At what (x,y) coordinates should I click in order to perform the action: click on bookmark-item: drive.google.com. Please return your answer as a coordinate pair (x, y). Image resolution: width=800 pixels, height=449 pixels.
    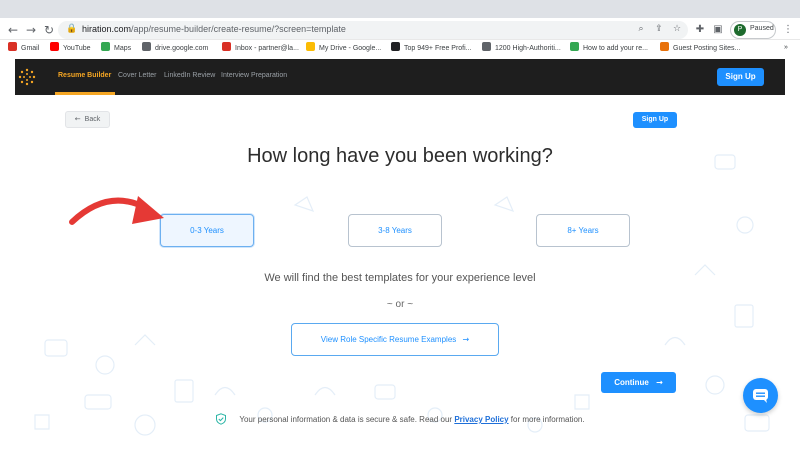
    Looking at the image, I should click on (175, 48).